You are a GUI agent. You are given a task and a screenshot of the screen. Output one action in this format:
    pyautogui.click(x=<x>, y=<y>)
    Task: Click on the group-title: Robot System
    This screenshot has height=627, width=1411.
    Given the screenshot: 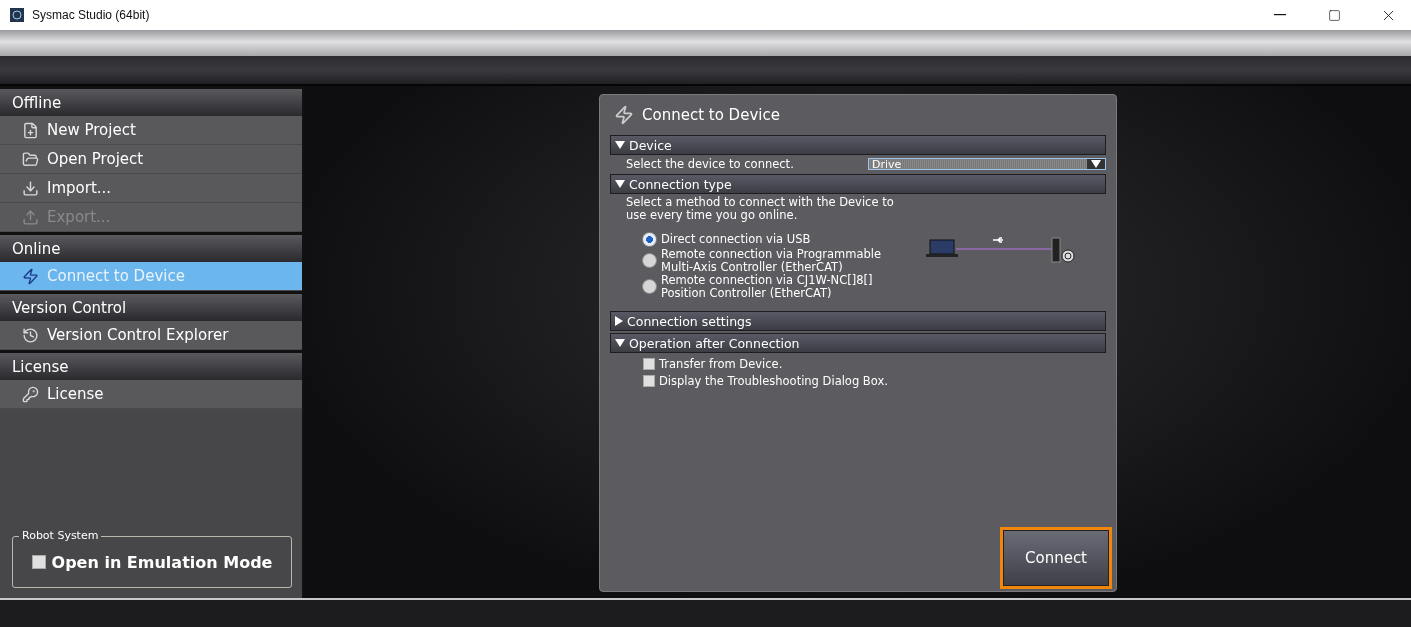 What is the action you would take?
    pyautogui.click(x=60, y=535)
    